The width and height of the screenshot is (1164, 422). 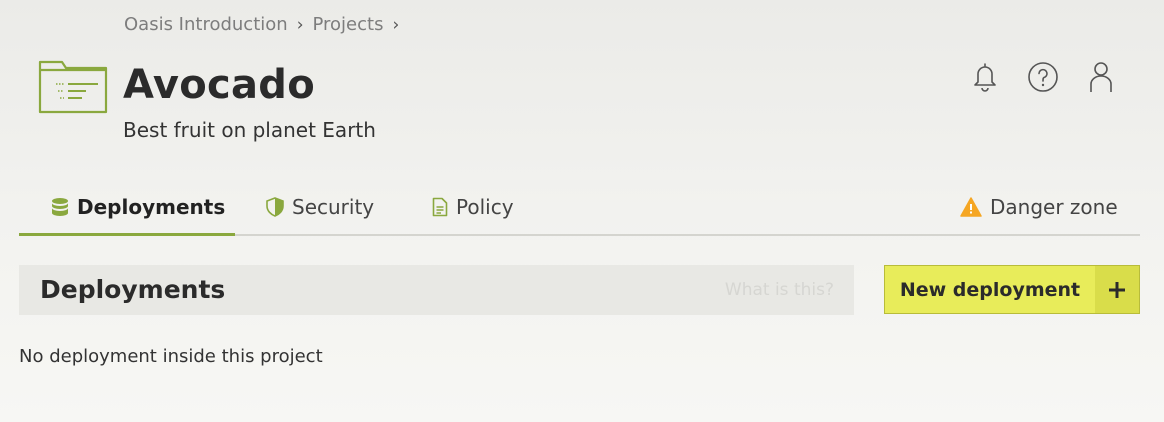 What do you see at coordinates (1101, 77) in the screenshot?
I see `user-icon` at bounding box center [1101, 77].